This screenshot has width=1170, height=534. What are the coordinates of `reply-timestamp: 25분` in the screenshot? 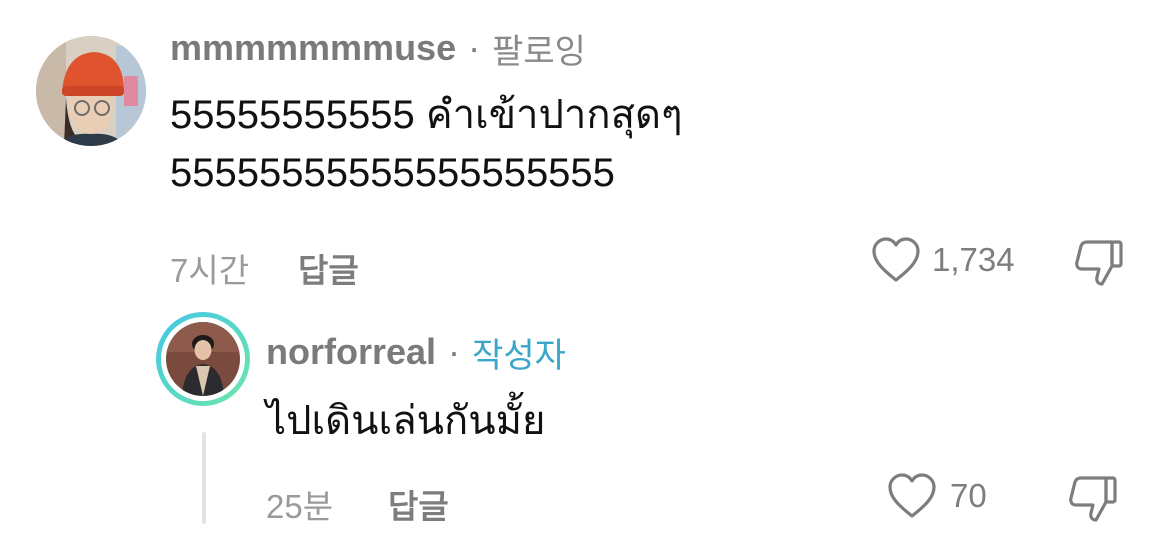 It's located at (300, 506).